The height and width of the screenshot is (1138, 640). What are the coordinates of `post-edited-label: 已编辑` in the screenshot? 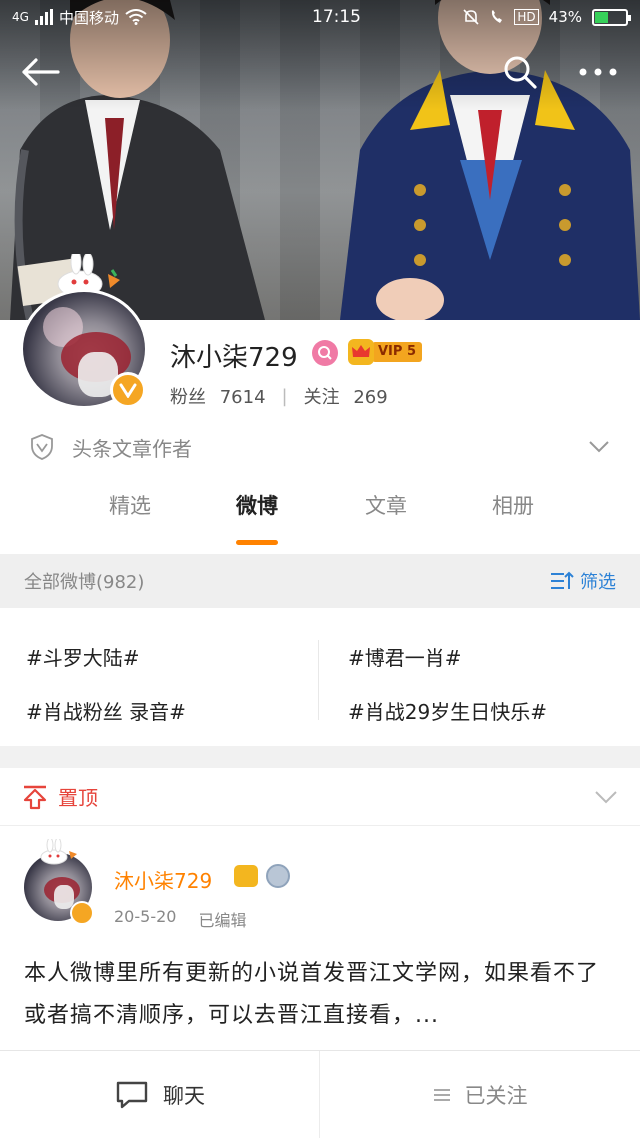 It's located at (222, 919).